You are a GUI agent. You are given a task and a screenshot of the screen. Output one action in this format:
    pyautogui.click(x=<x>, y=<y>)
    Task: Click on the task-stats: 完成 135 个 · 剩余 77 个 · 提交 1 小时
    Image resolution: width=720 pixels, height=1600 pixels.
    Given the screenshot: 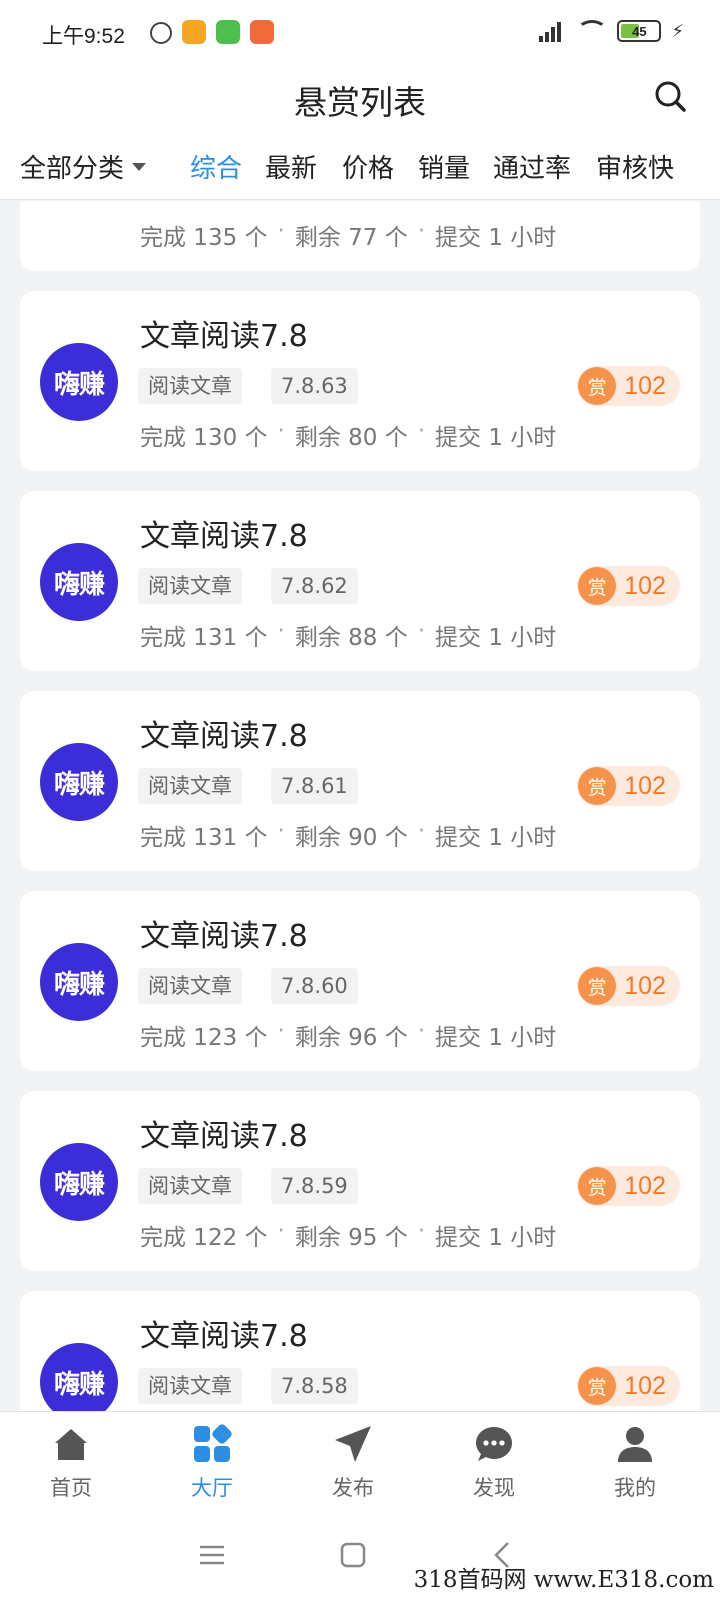 What is the action you would take?
    pyautogui.click(x=348, y=234)
    